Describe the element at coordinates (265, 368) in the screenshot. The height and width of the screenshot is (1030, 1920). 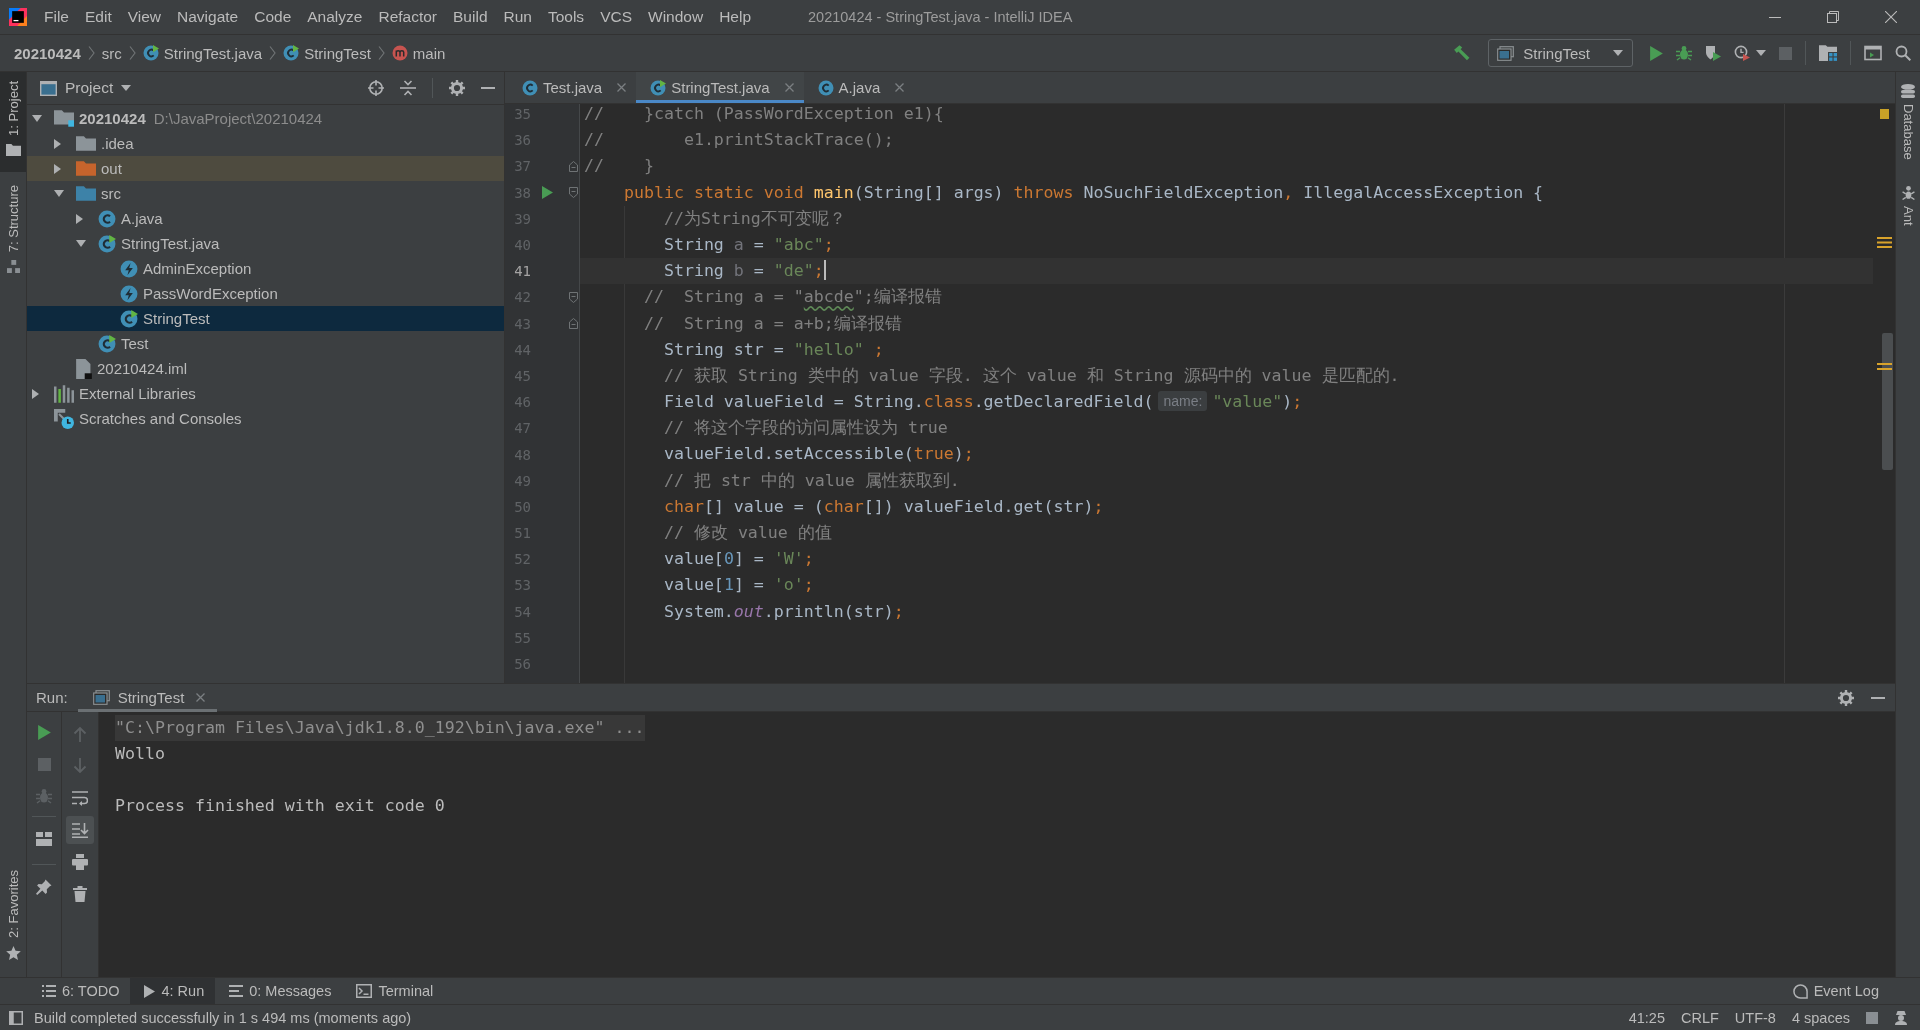
I see `tree-item: 20210424.iml` at that location.